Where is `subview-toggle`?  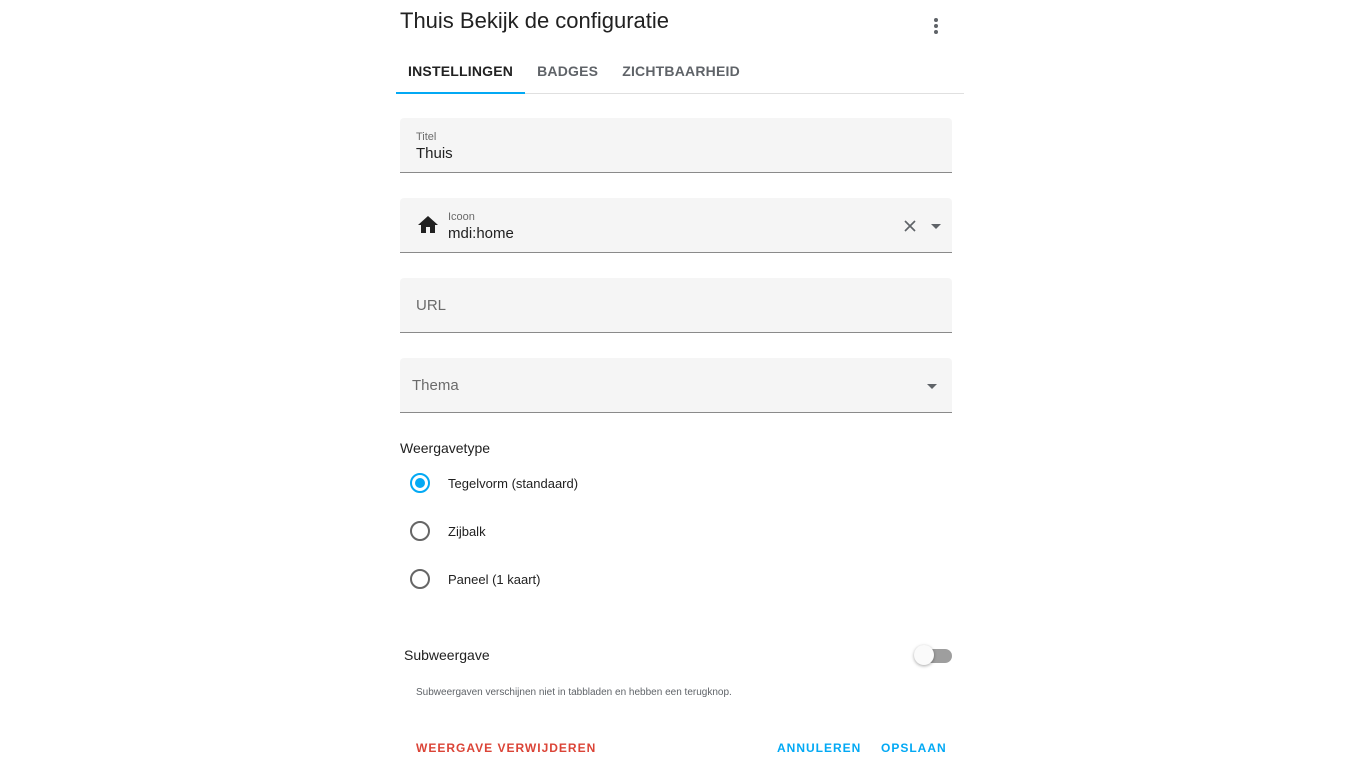
subview-toggle is located at coordinates (934, 655).